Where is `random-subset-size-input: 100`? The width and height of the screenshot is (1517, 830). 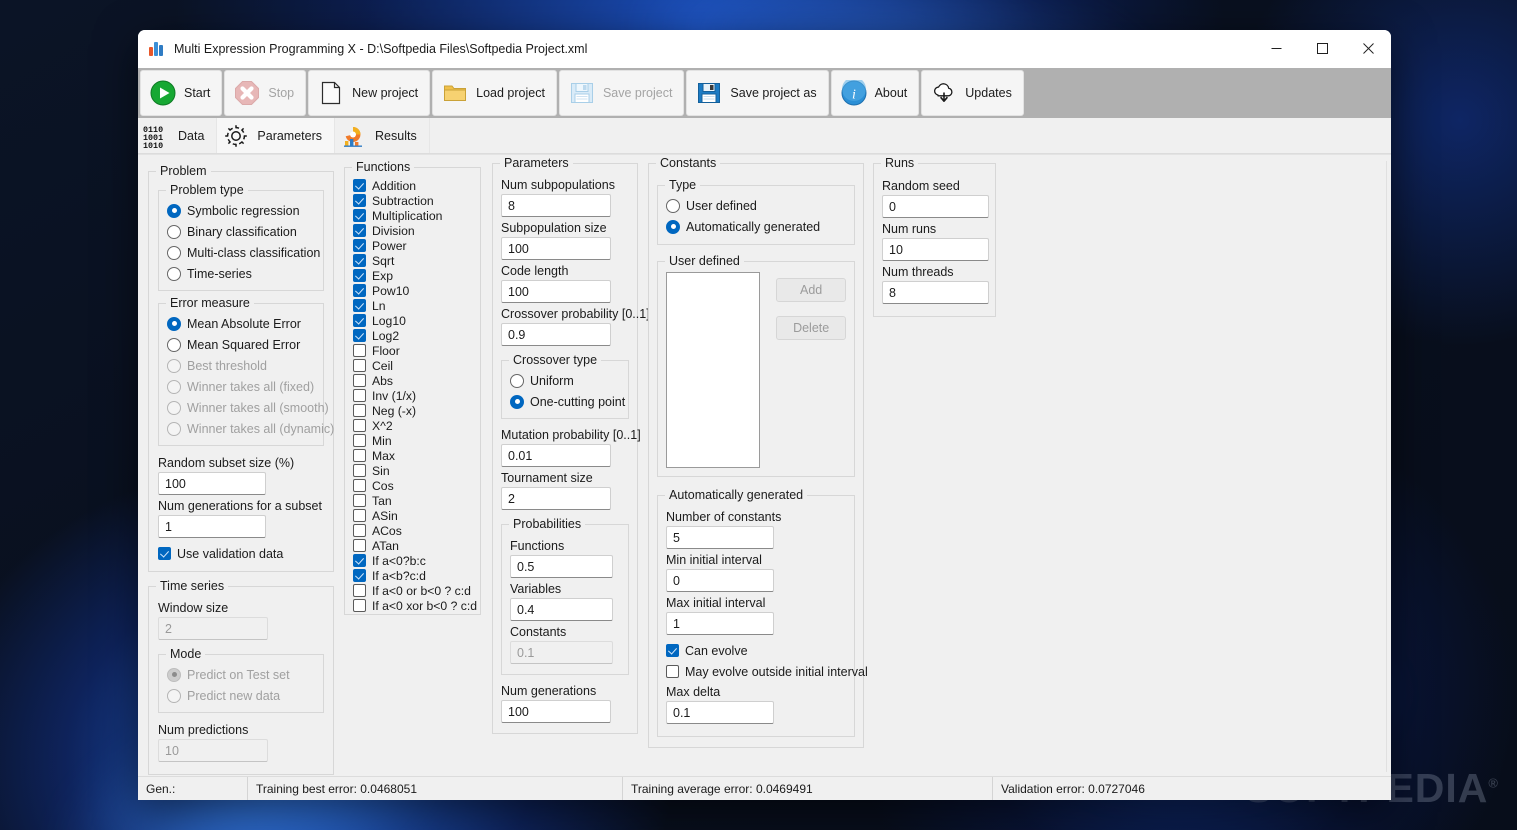 random-subset-size-input: 100 is located at coordinates (212, 483).